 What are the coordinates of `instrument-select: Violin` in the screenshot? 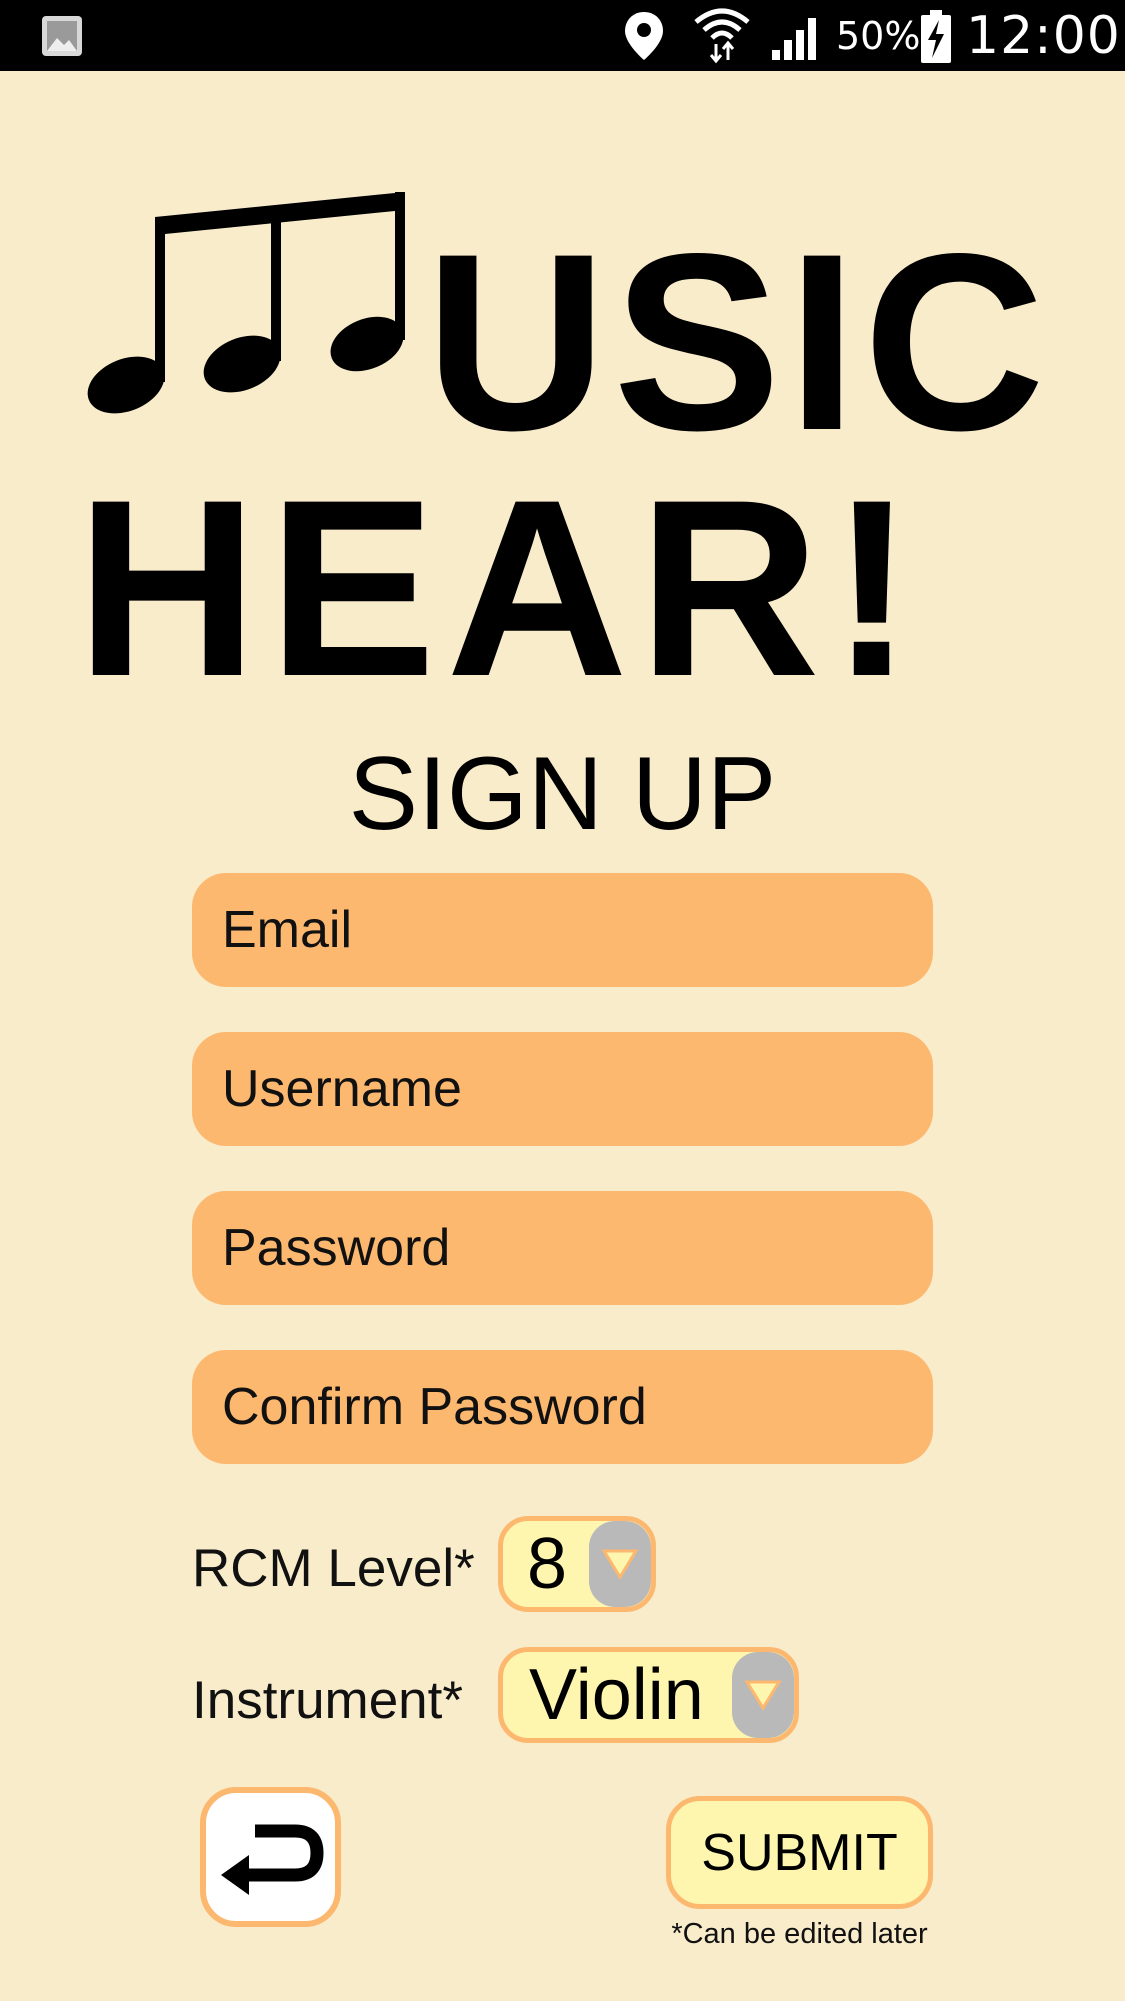 It's located at (648, 1695).